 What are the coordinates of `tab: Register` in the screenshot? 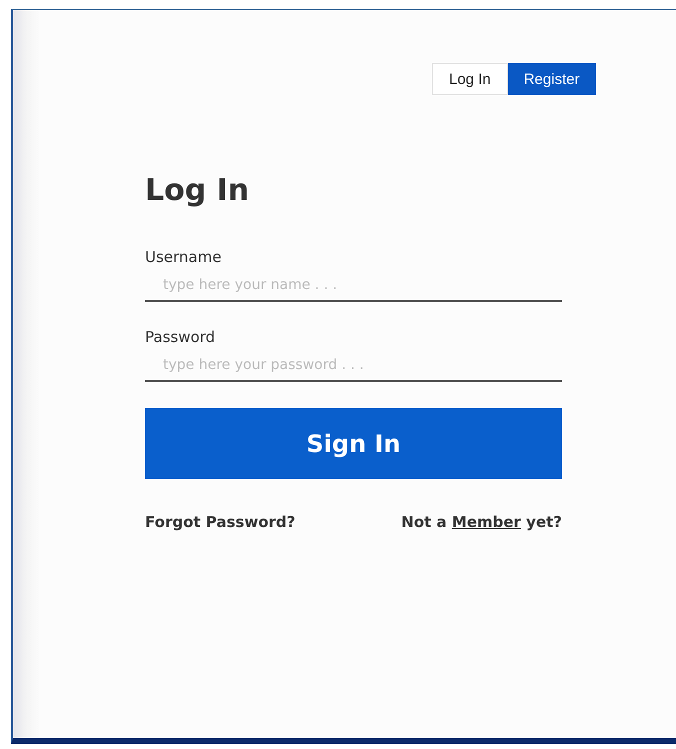 It's located at (552, 79).